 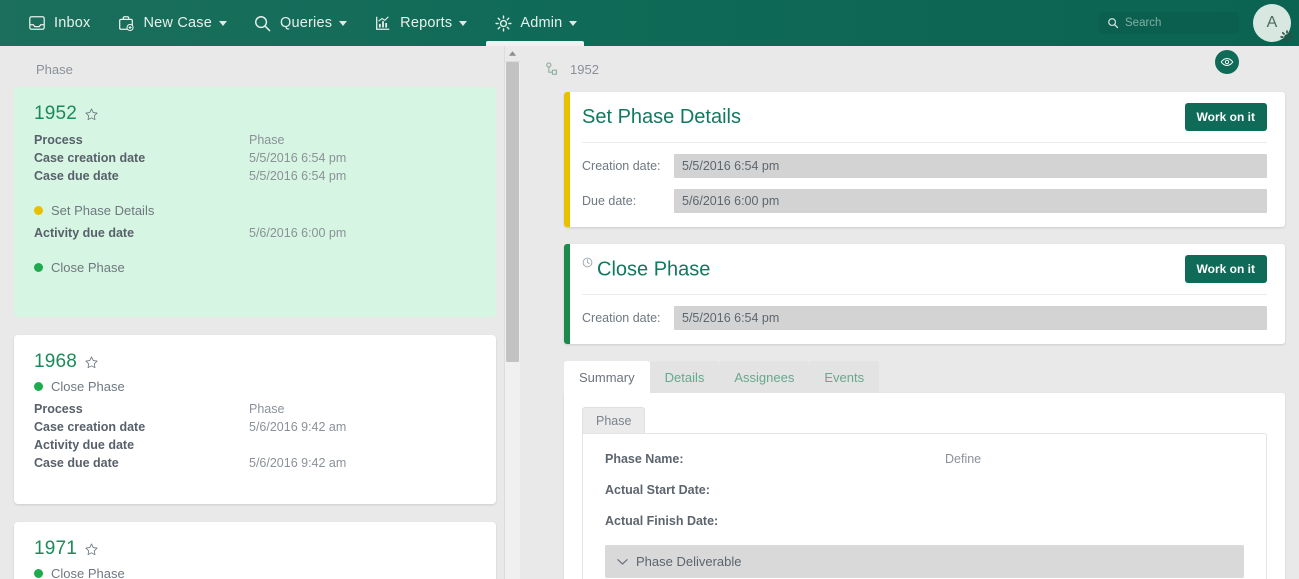 I want to click on inbox-icon, so click(x=37, y=23).